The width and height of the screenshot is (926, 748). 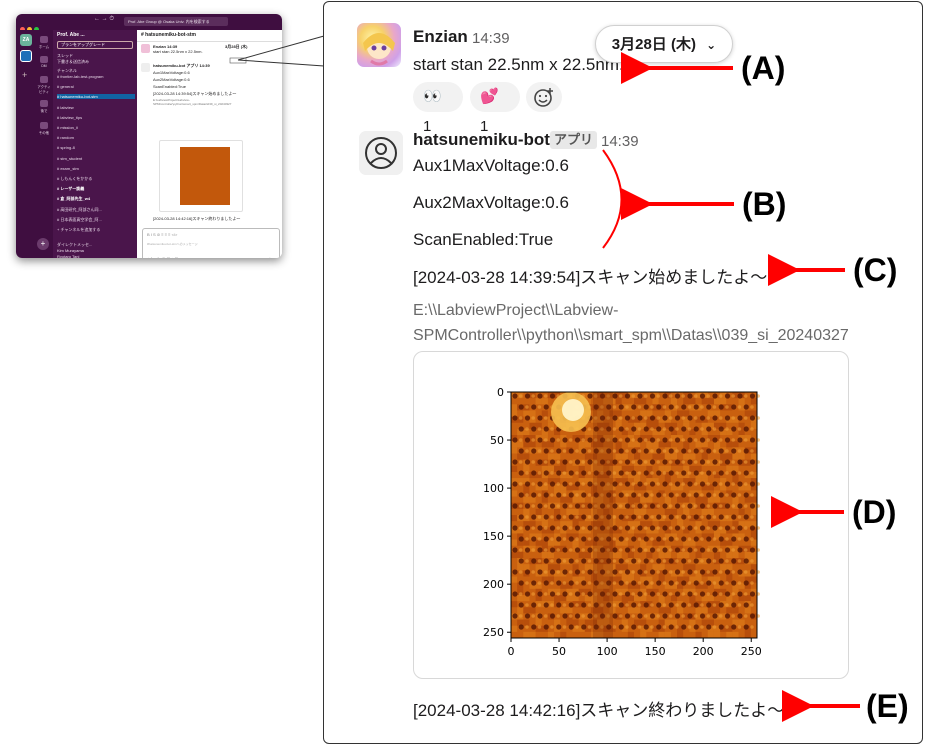 I want to click on send-icon: ➤, so click(x=270, y=257).